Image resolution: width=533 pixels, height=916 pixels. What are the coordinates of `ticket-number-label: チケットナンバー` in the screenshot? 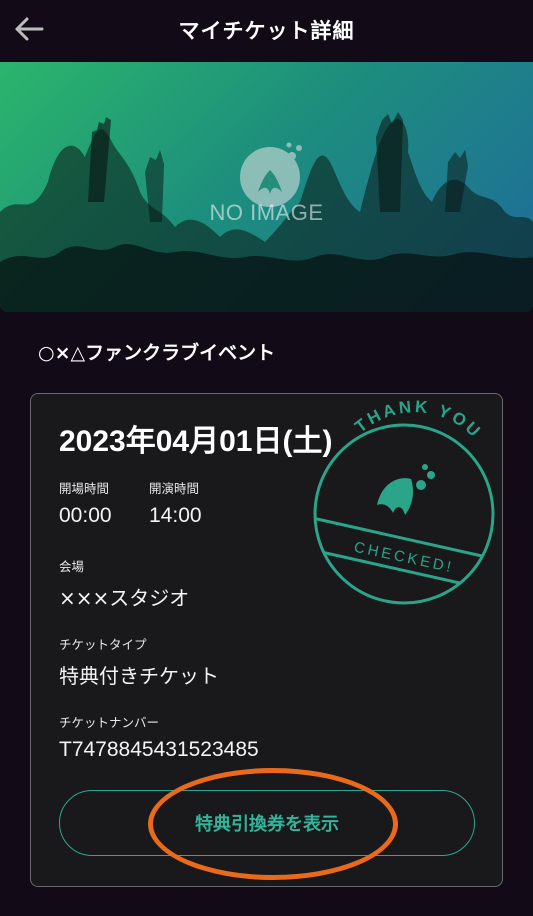 It's located at (109, 722).